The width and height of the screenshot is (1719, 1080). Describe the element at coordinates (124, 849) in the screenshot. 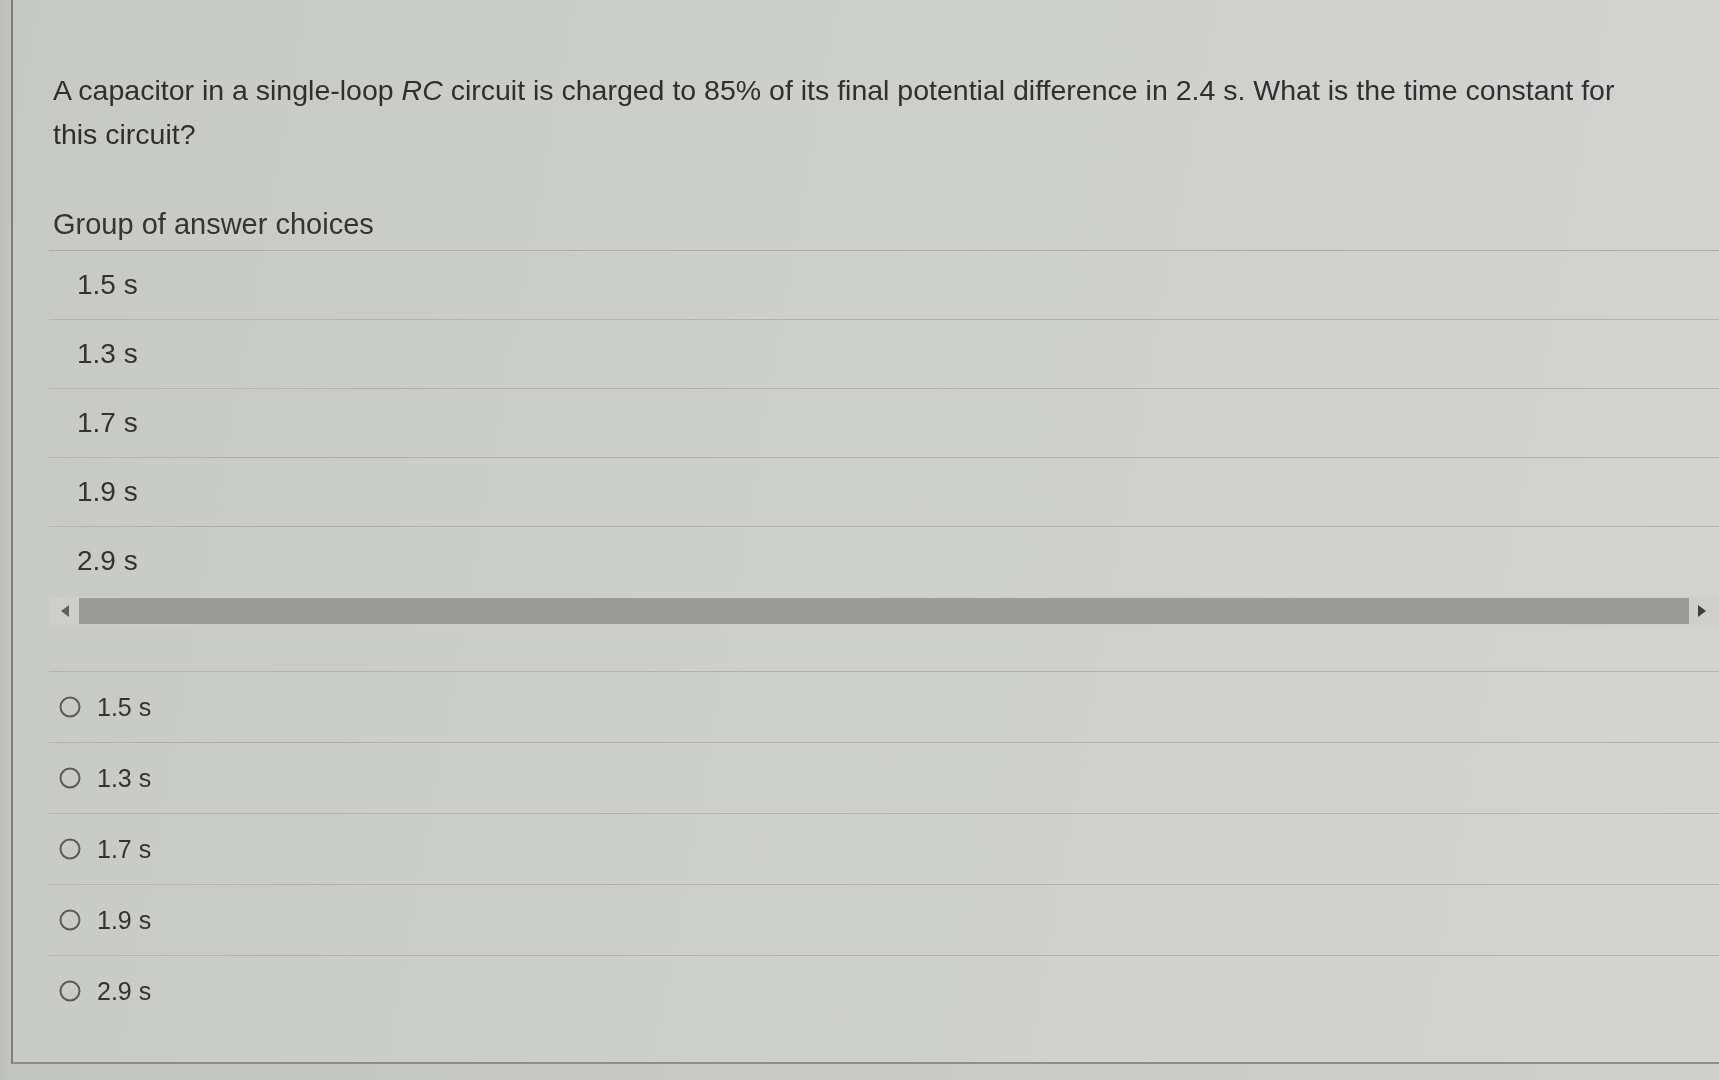

I see `option-label: 1.7 s` at that location.